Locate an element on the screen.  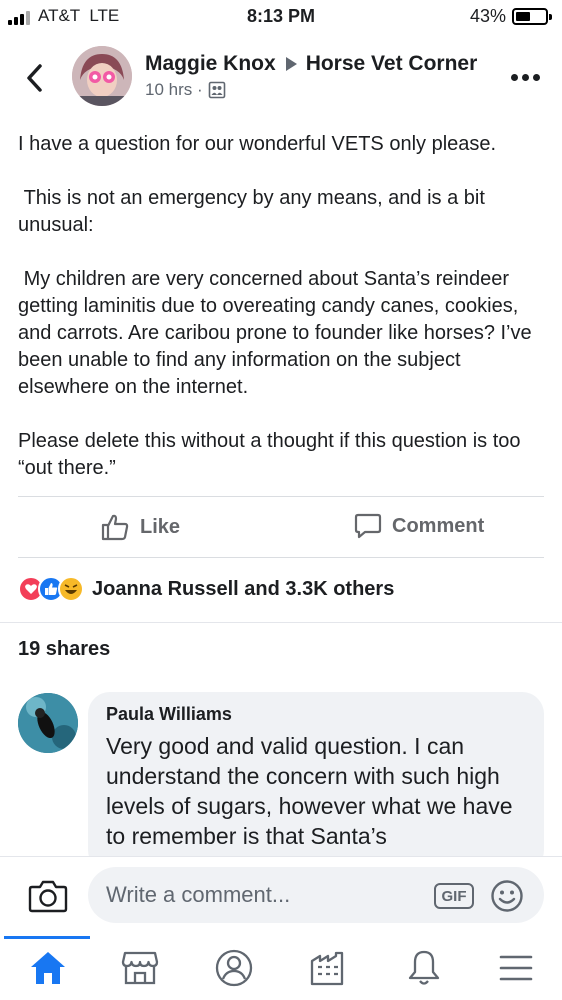
comment-button: Comment is located at coordinates (419, 526).